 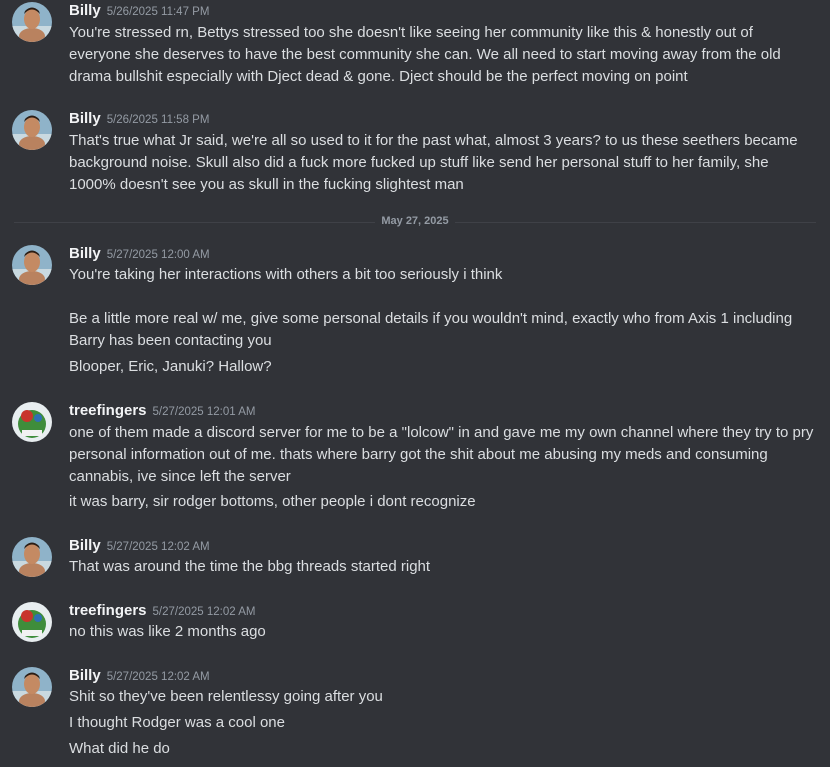 I want to click on message-text: I thought Rodger was a cool one, so click(x=177, y=722).